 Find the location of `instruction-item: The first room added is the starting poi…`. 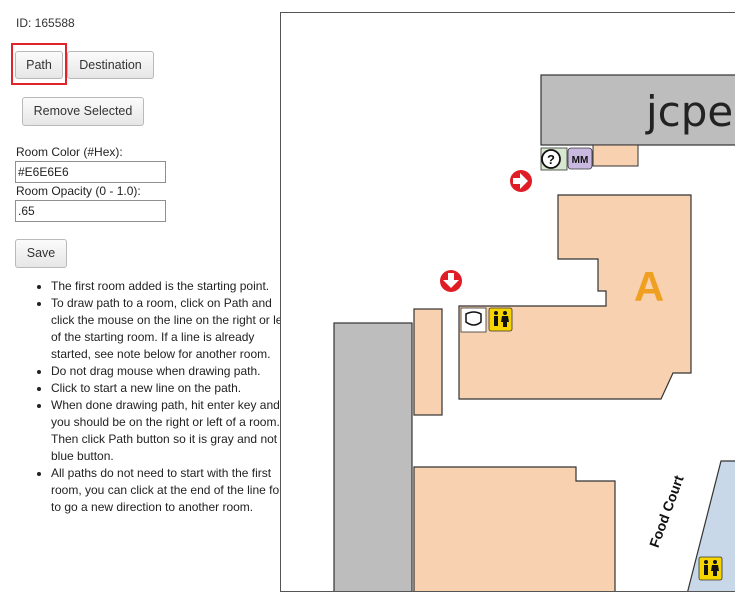

instruction-item: The first room added is the starting poi… is located at coordinates (173, 286).